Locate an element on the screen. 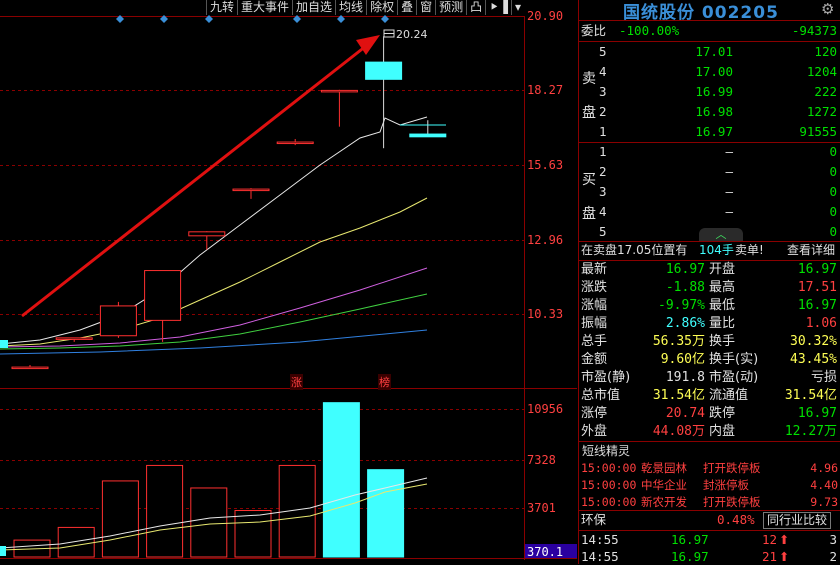 The width and height of the screenshot is (840, 565). quote-value: 43.45% is located at coordinates (813, 359).